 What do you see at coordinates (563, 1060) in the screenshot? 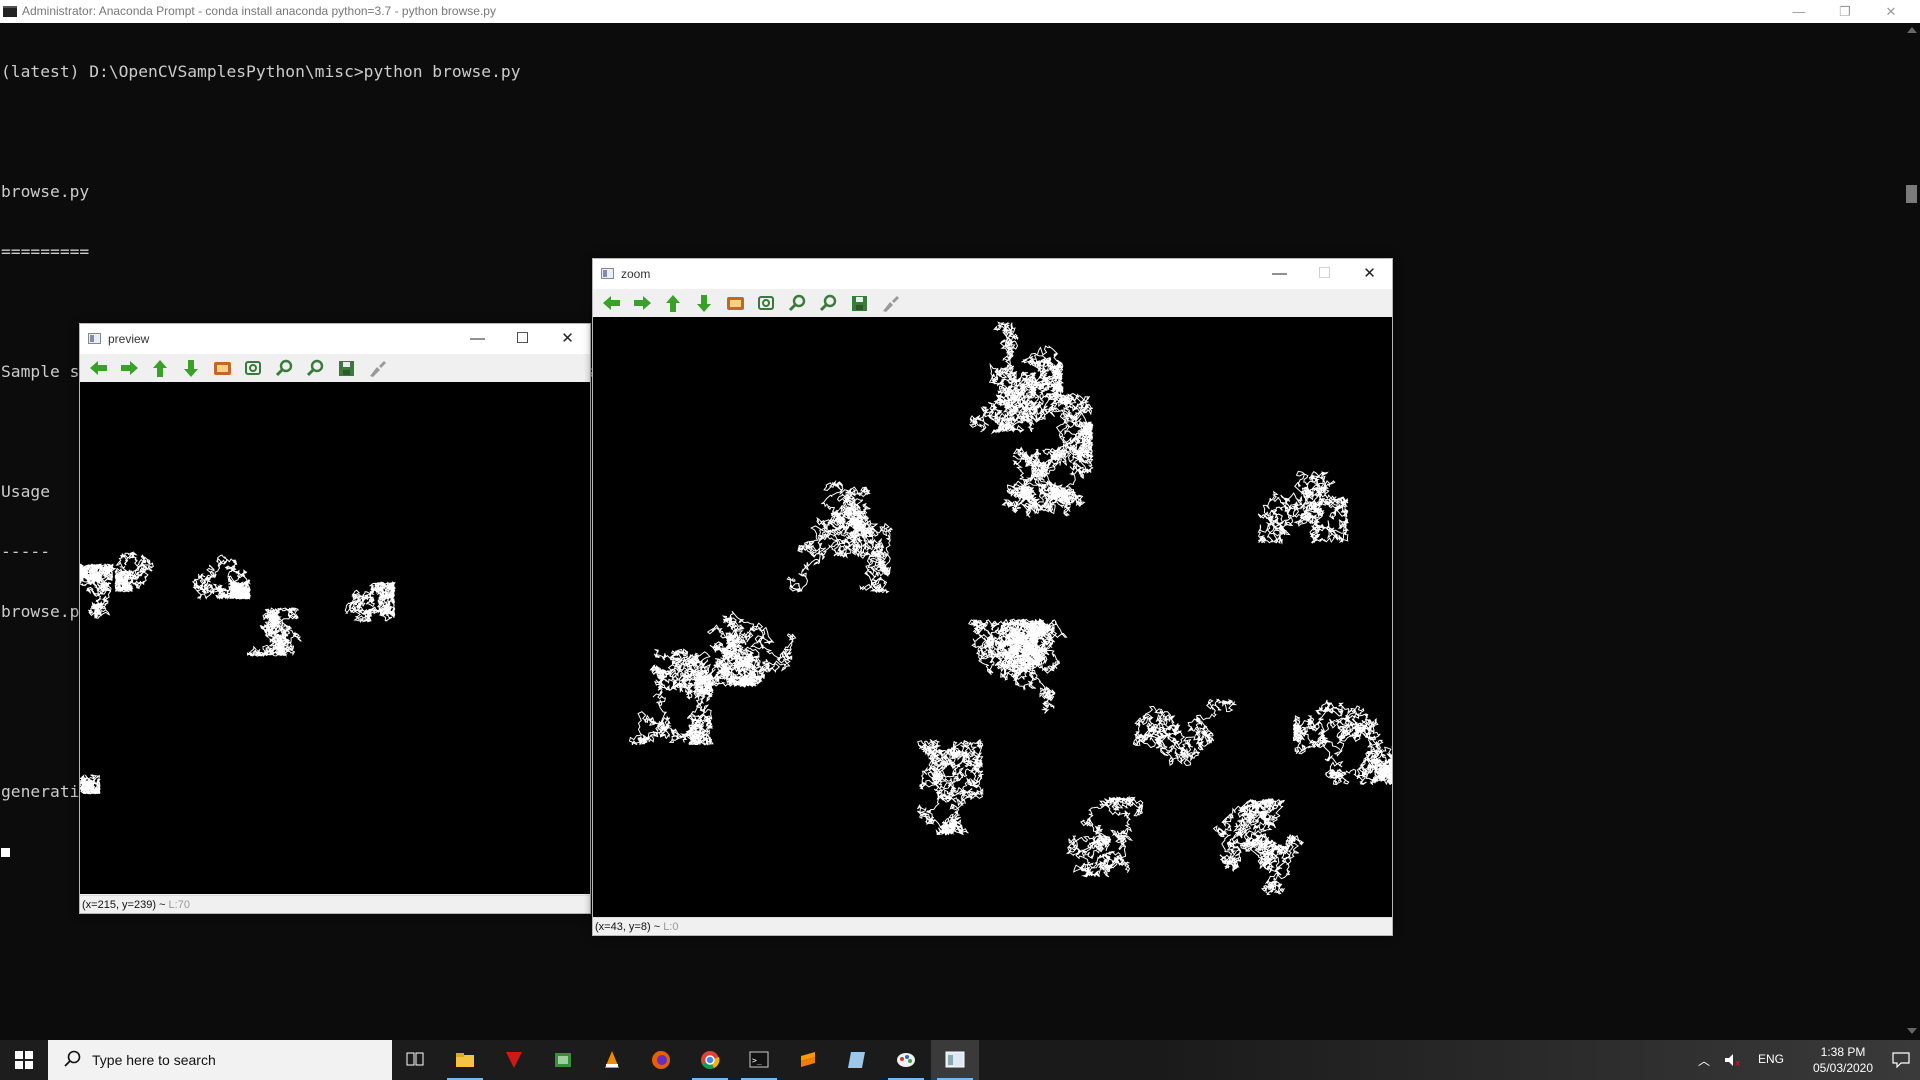
I see `taskbar-app-green-button` at bounding box center [563, 1060].